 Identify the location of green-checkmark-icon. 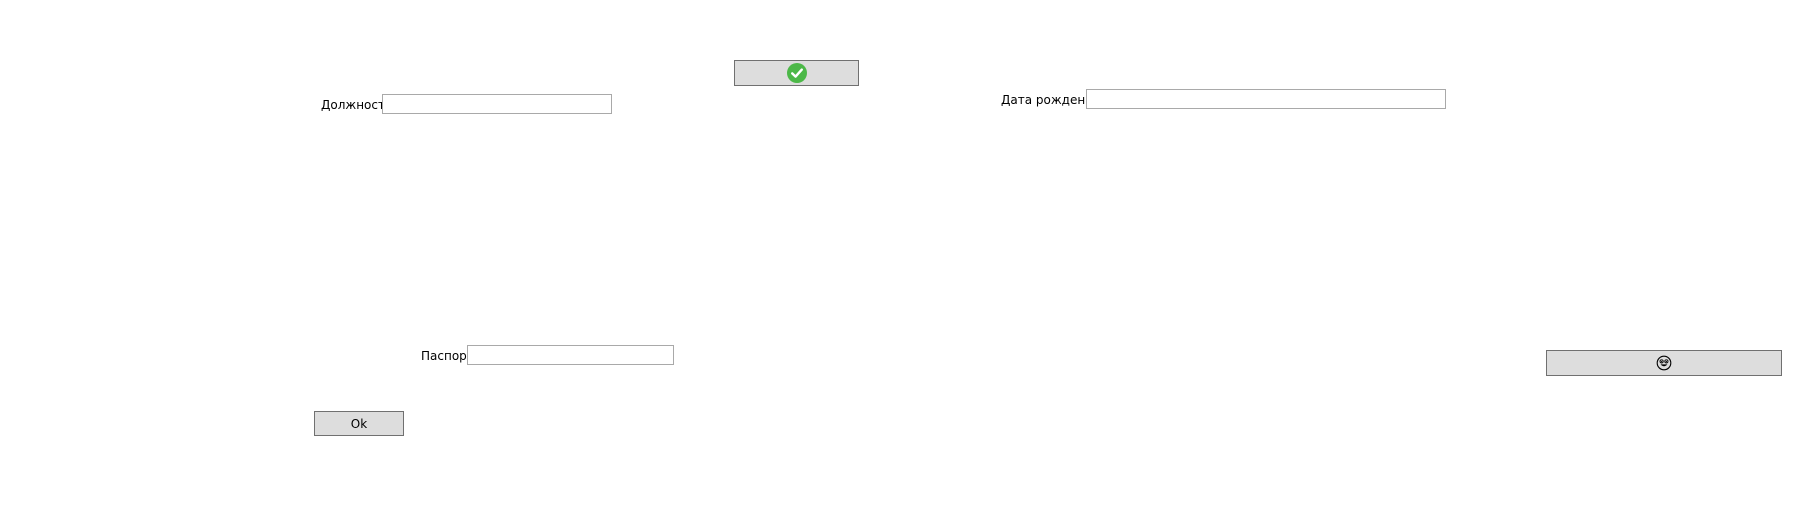
(796, 73).